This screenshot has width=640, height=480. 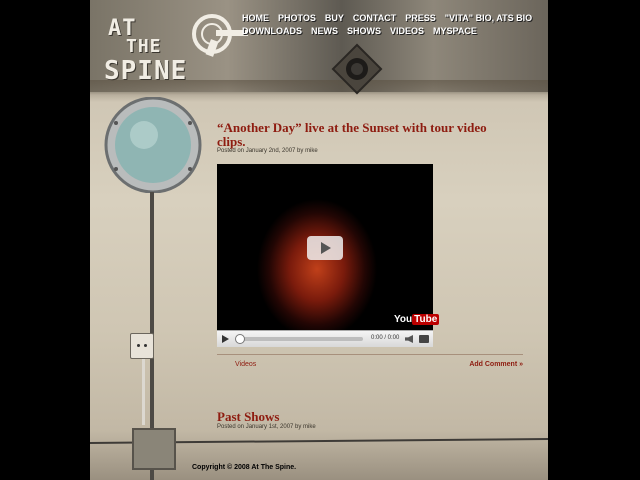 I want to click on video-player: You Tube 0:00 / 0:00, so click(x=328, y=255).